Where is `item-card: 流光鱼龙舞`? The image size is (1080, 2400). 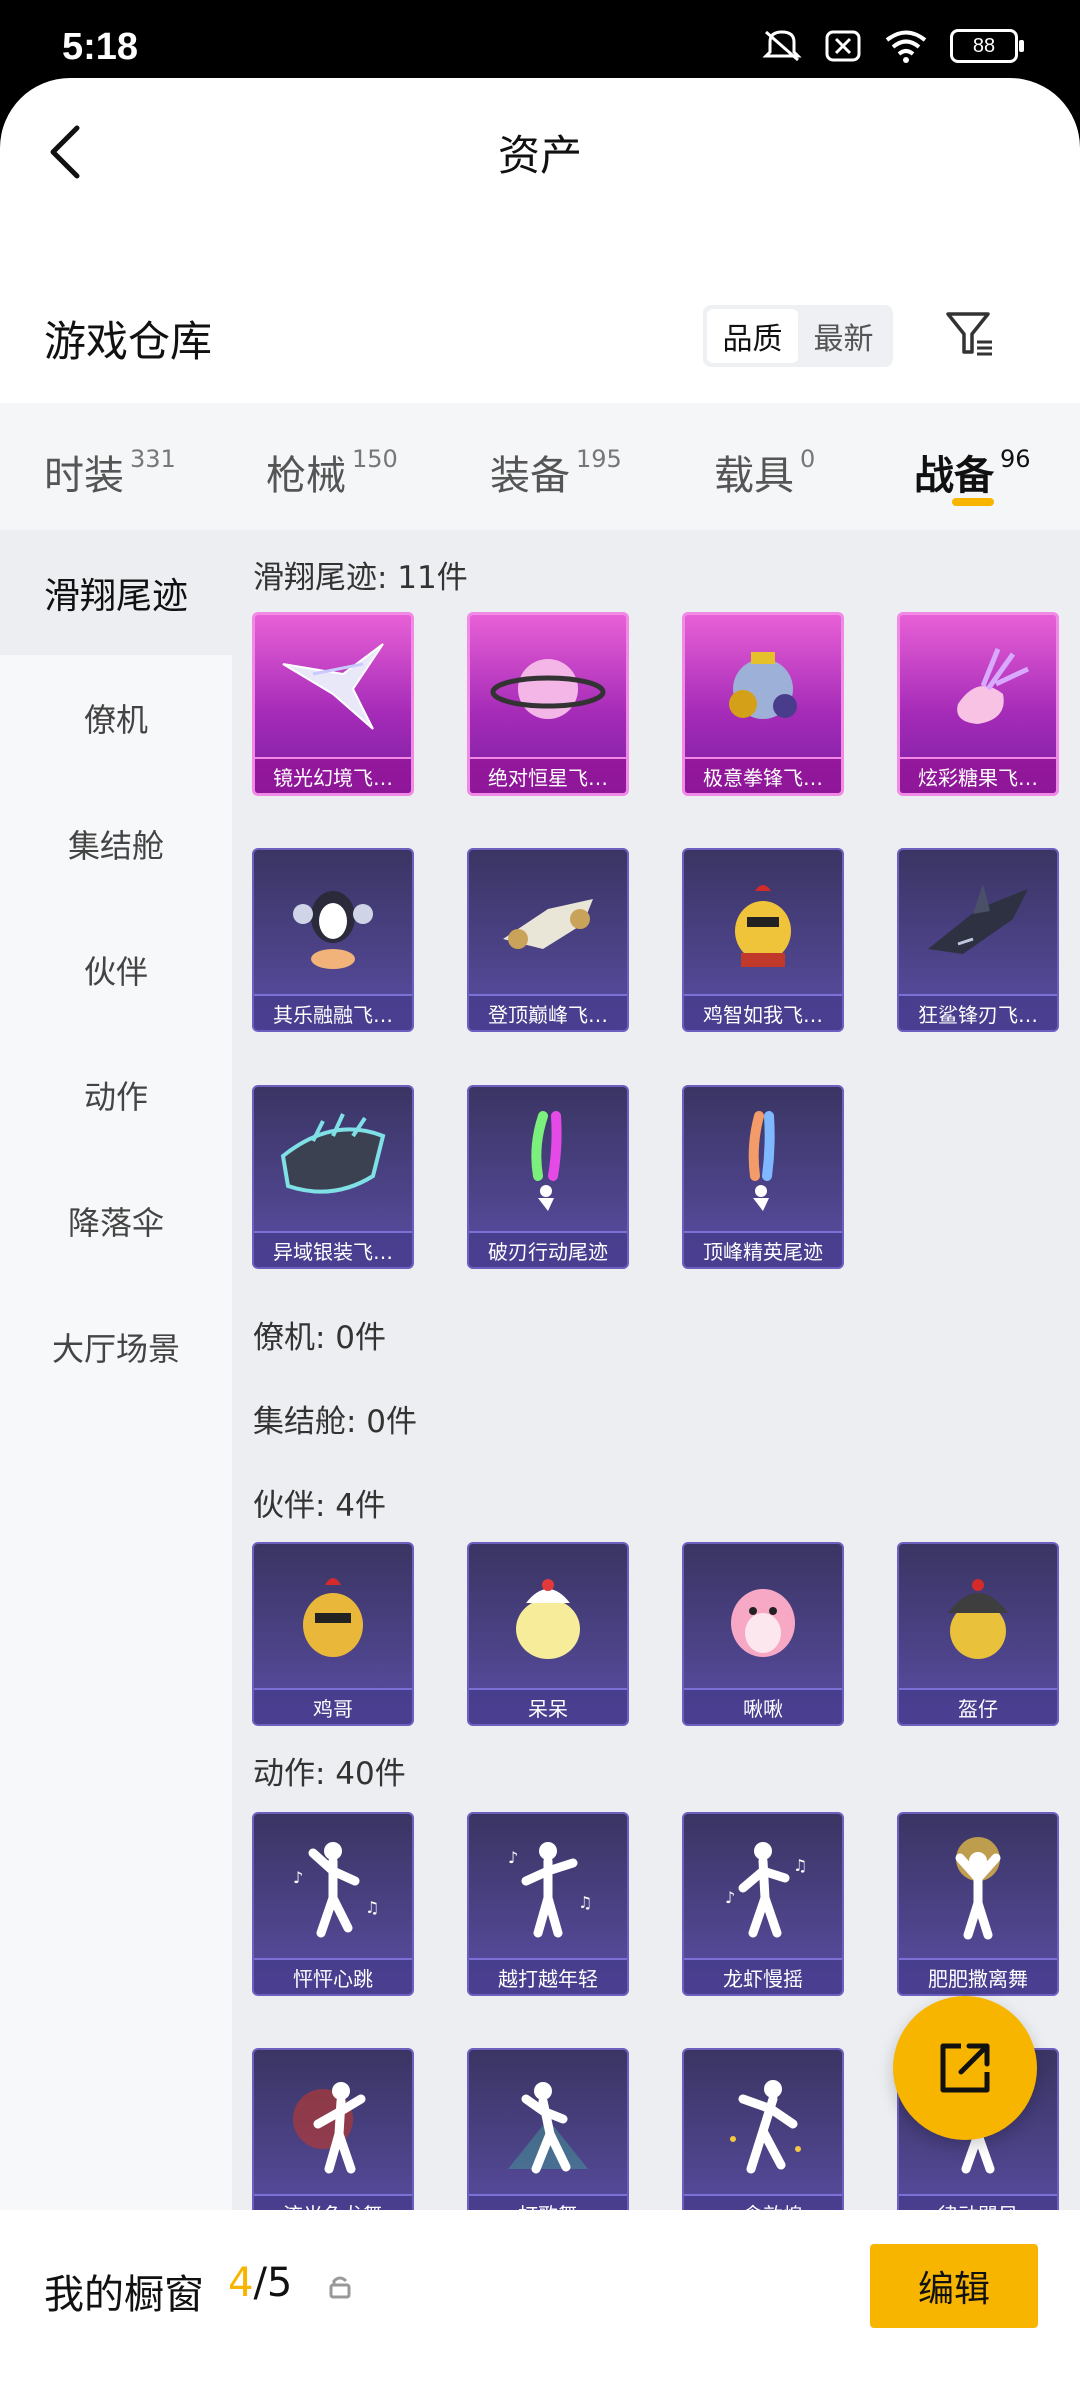 item-card: 流光鱼龙舞 is located at coordinates (333, 2140).